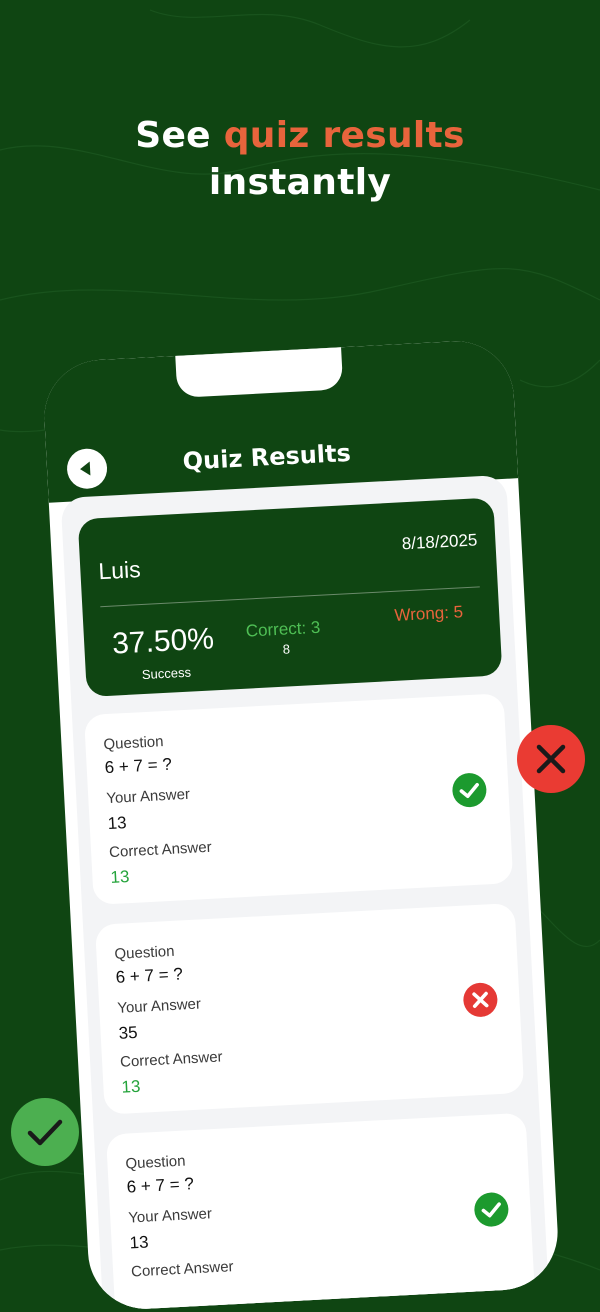 This screenshot has height=1312, width=600. Describe the element at coordinates (283, 629) in the screenshot. I see `correct-count: Correct: 3` at that location.